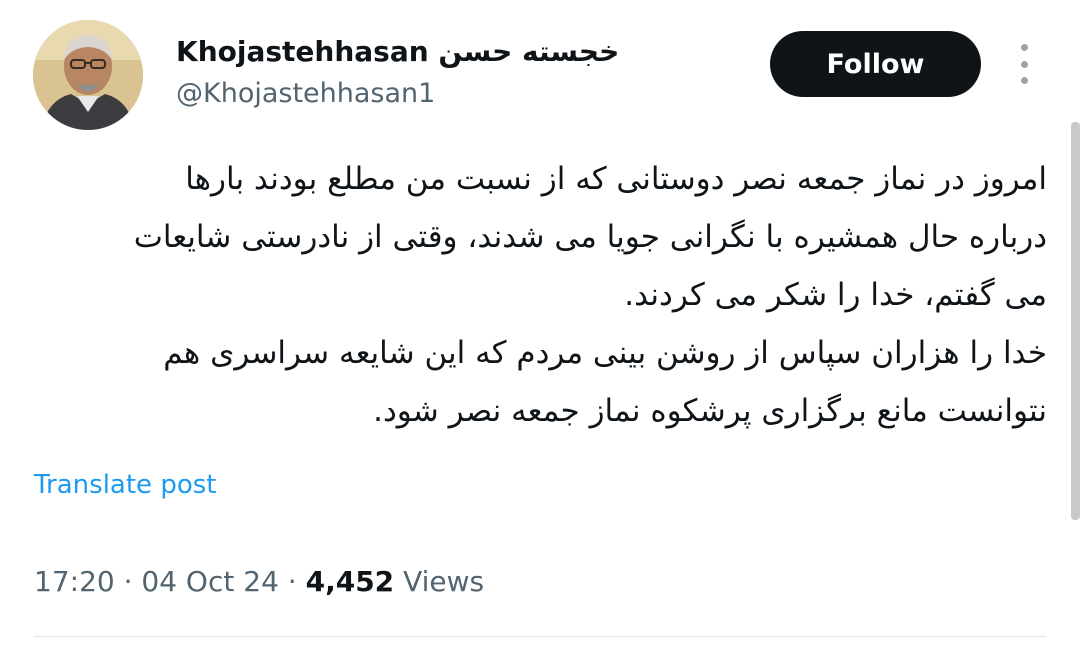  Describe the element at coordinates (397, 52) in the screenshot. I see `display-name: Khojastehhasan خجسته حسن` at that location.